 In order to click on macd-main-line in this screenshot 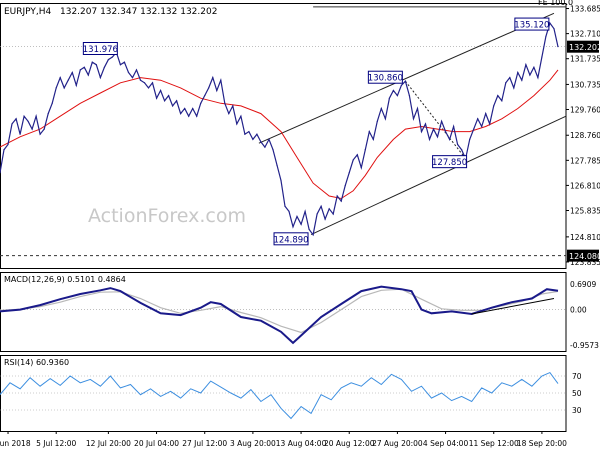, I will do `click(279, 315)`.